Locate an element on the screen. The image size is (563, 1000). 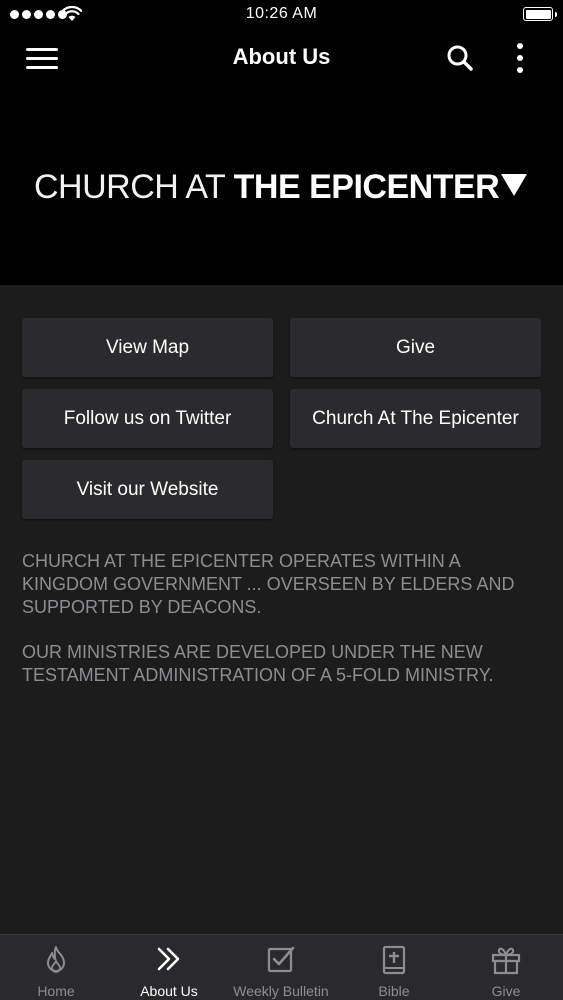
tab-bible: Bible is located at coordinates (394, 967).